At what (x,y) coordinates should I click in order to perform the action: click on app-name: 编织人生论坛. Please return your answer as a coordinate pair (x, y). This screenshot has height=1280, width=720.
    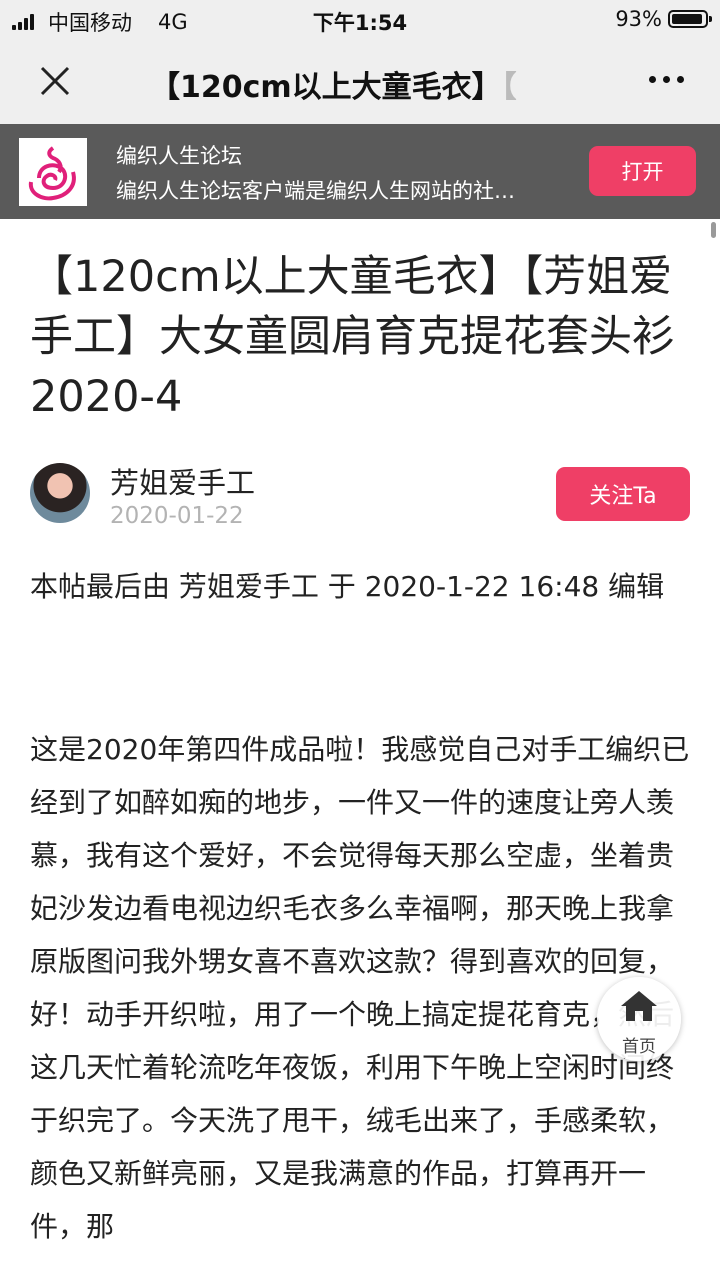
    Looking at the image, I should click on (179, 156).